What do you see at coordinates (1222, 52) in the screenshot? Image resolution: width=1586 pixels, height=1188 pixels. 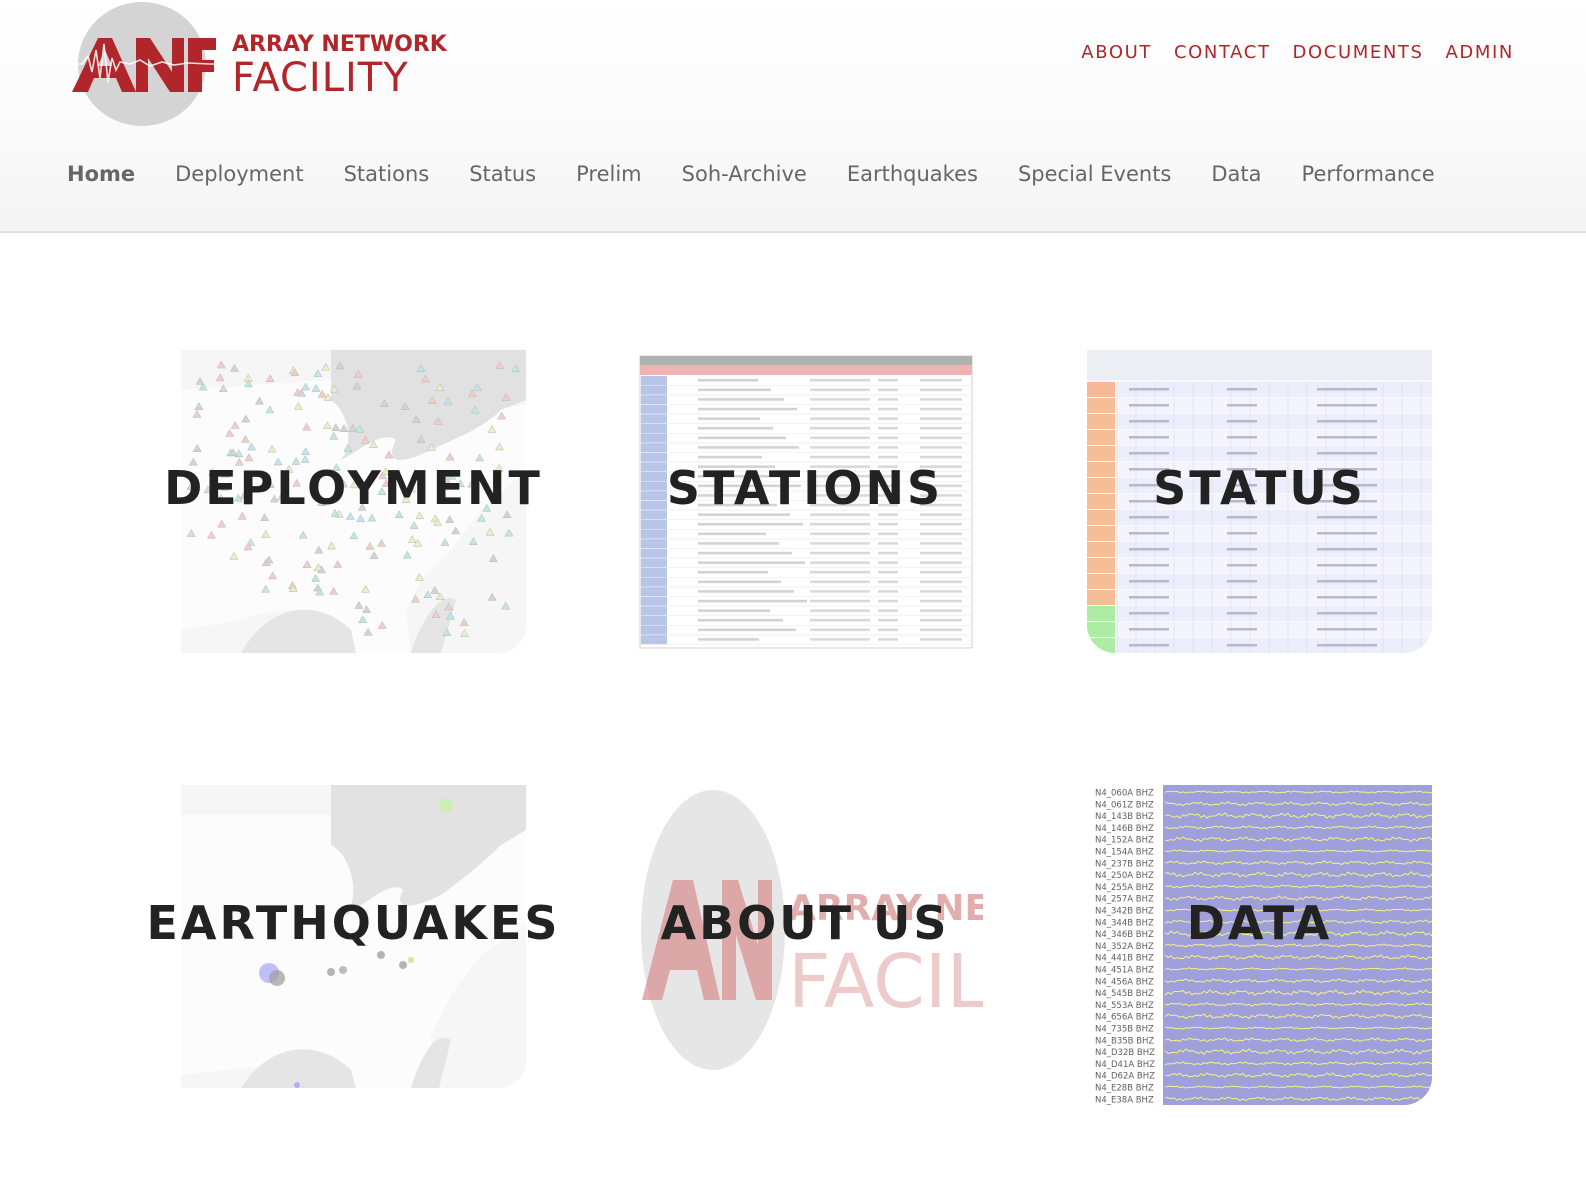 I see `contact-link: CONTACT` at bounding box center [1222, 52].